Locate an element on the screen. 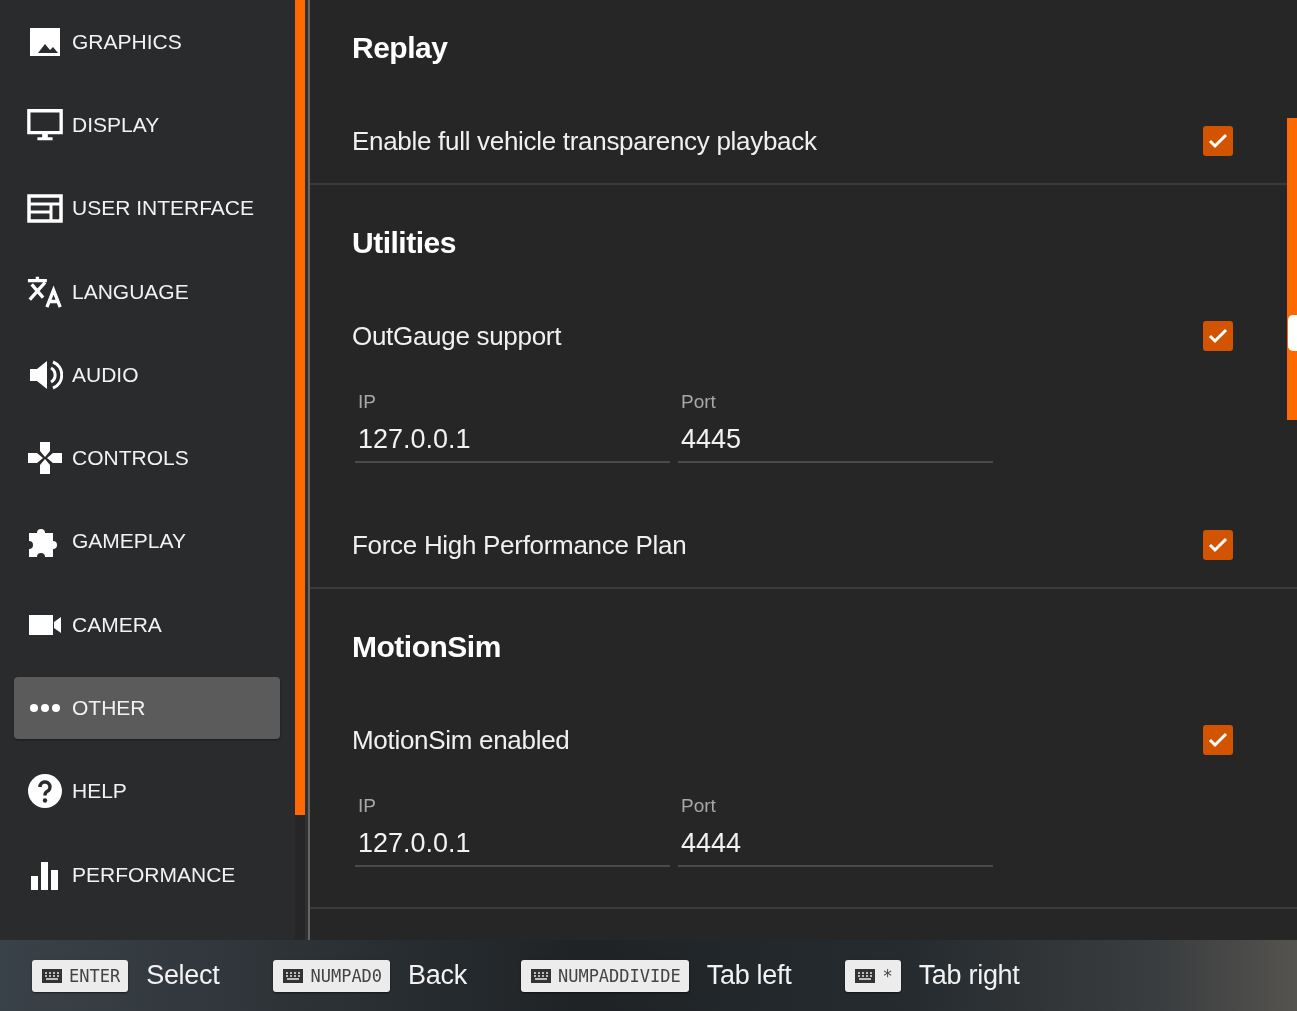  sidebar-item: GRAPHICS is located at coordinates (147, 41).